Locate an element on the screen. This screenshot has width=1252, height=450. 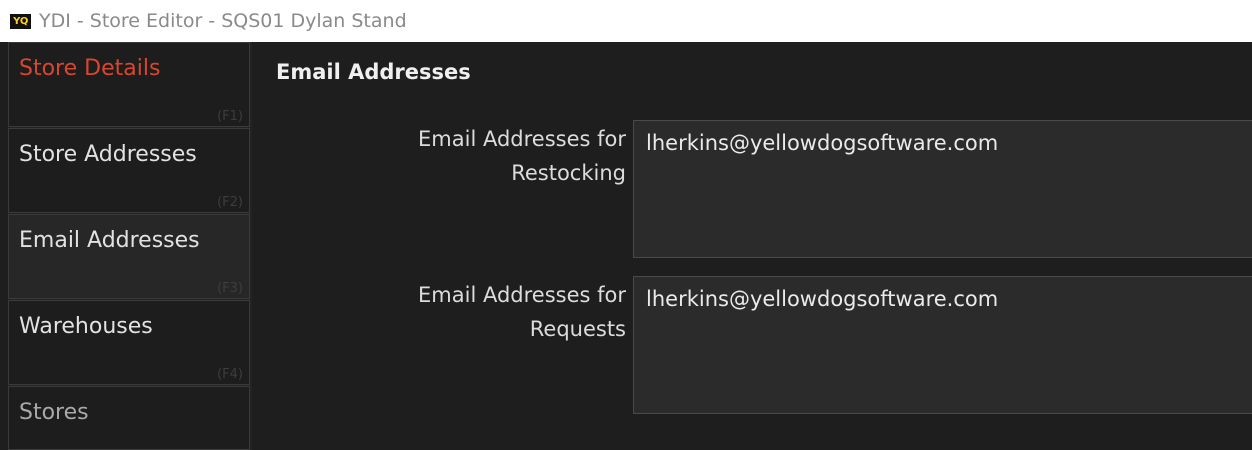
label-line: Requests is located at coordinates (577, 329).